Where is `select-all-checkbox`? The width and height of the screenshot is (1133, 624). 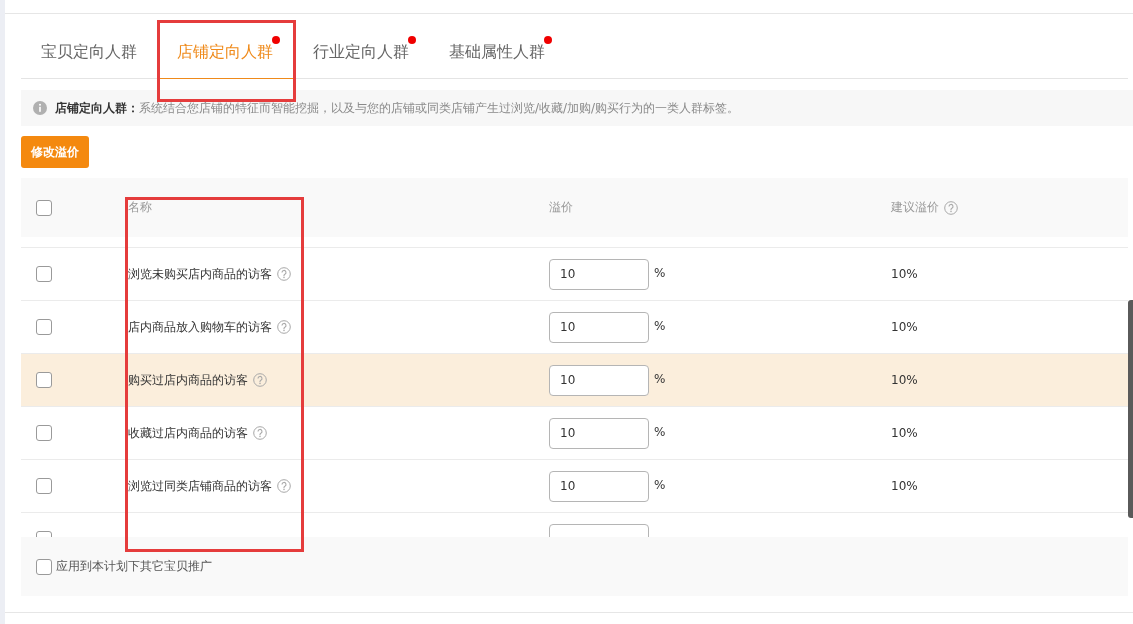 select-all-checkbox is located at coordinates (44, 207).